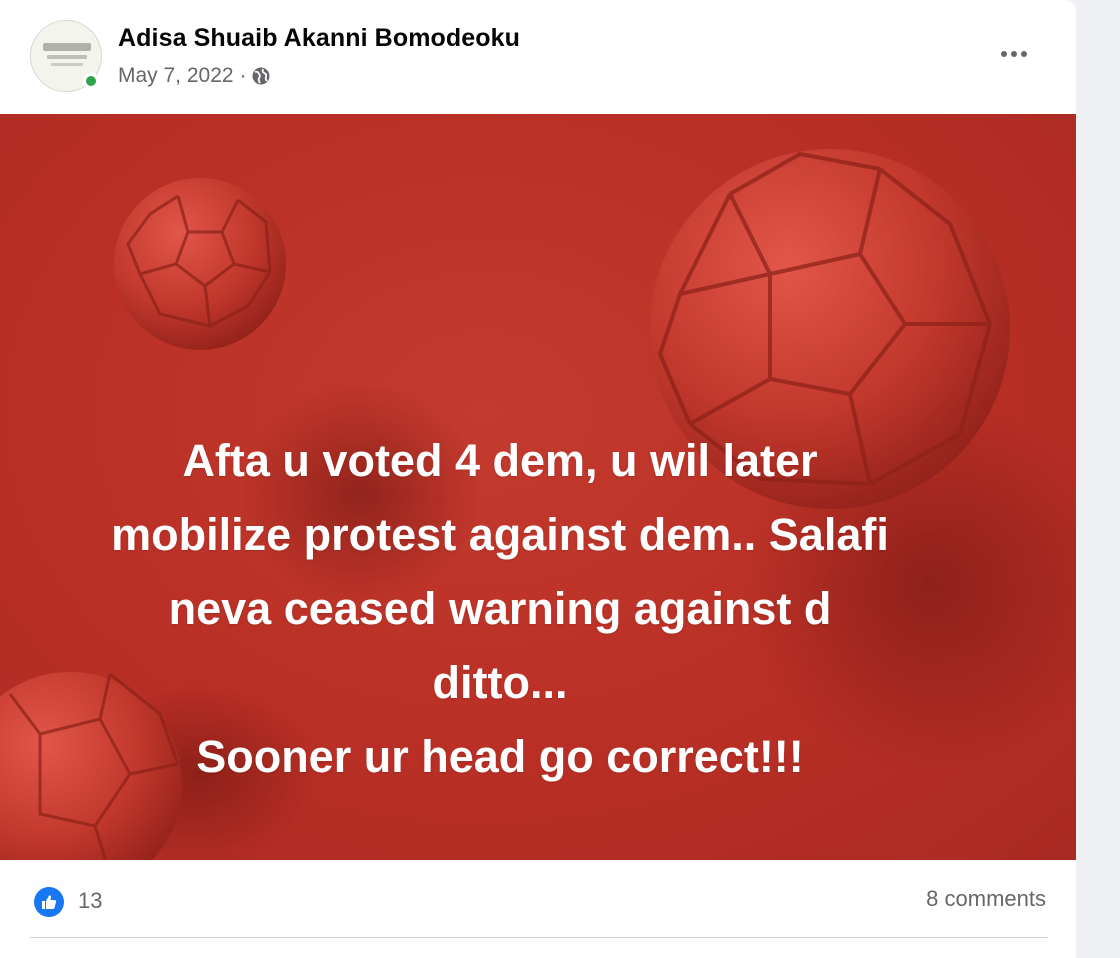 Image resolution: width=1120 pixels, height=958 pixels. I want to click on more-options-icon, so click(1014, 54).